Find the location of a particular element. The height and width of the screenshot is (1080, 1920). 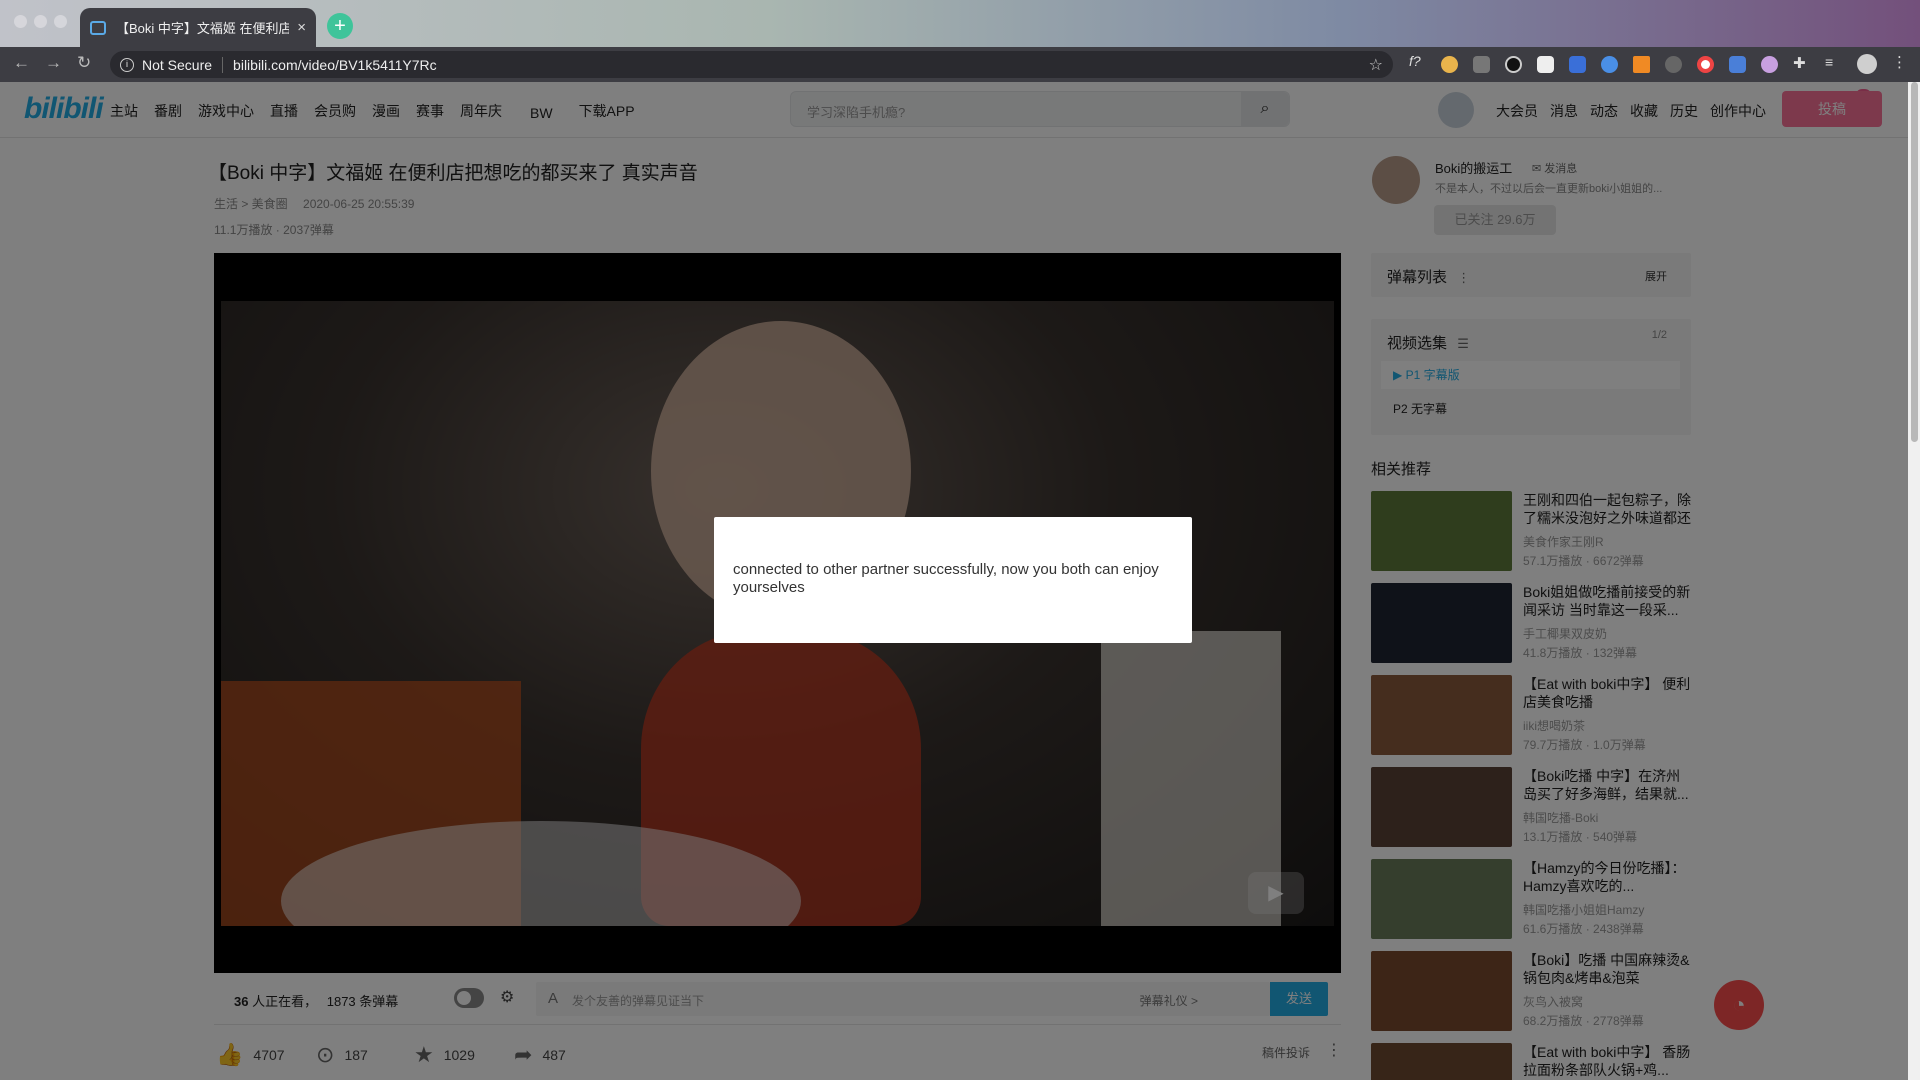

check-extension-icon is located at coordinates (1609, 64).